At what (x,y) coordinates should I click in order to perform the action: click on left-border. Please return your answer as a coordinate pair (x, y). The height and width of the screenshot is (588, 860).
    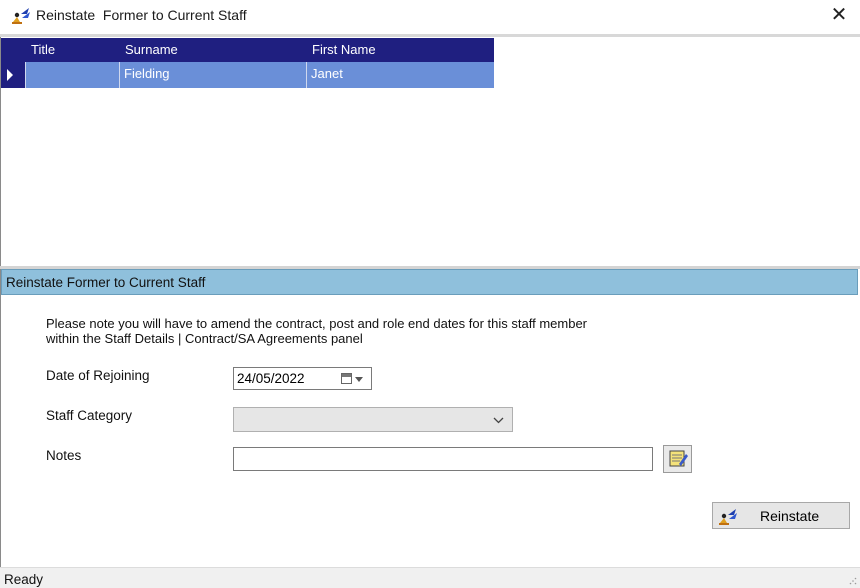
    Looking at the image, I should click on (0, 302).